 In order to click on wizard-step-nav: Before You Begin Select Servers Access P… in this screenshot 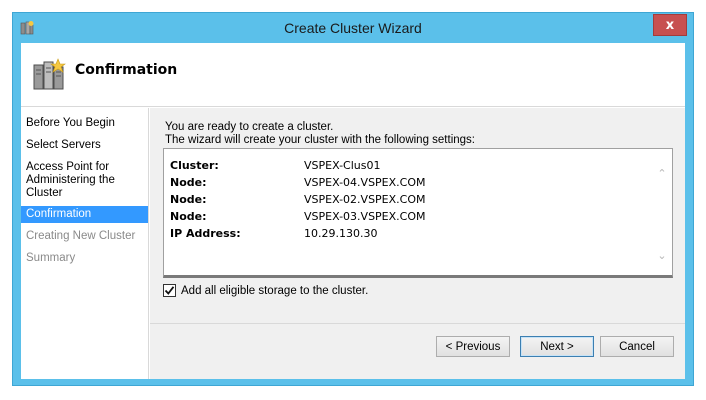, I will do `click(85, 243)`.